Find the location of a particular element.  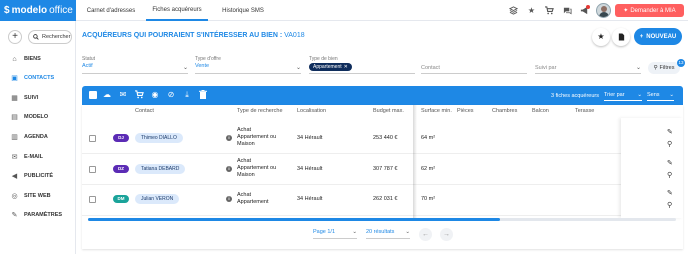

type-bien-chip: Appartement ✕ is located at coordinates (330, 67).